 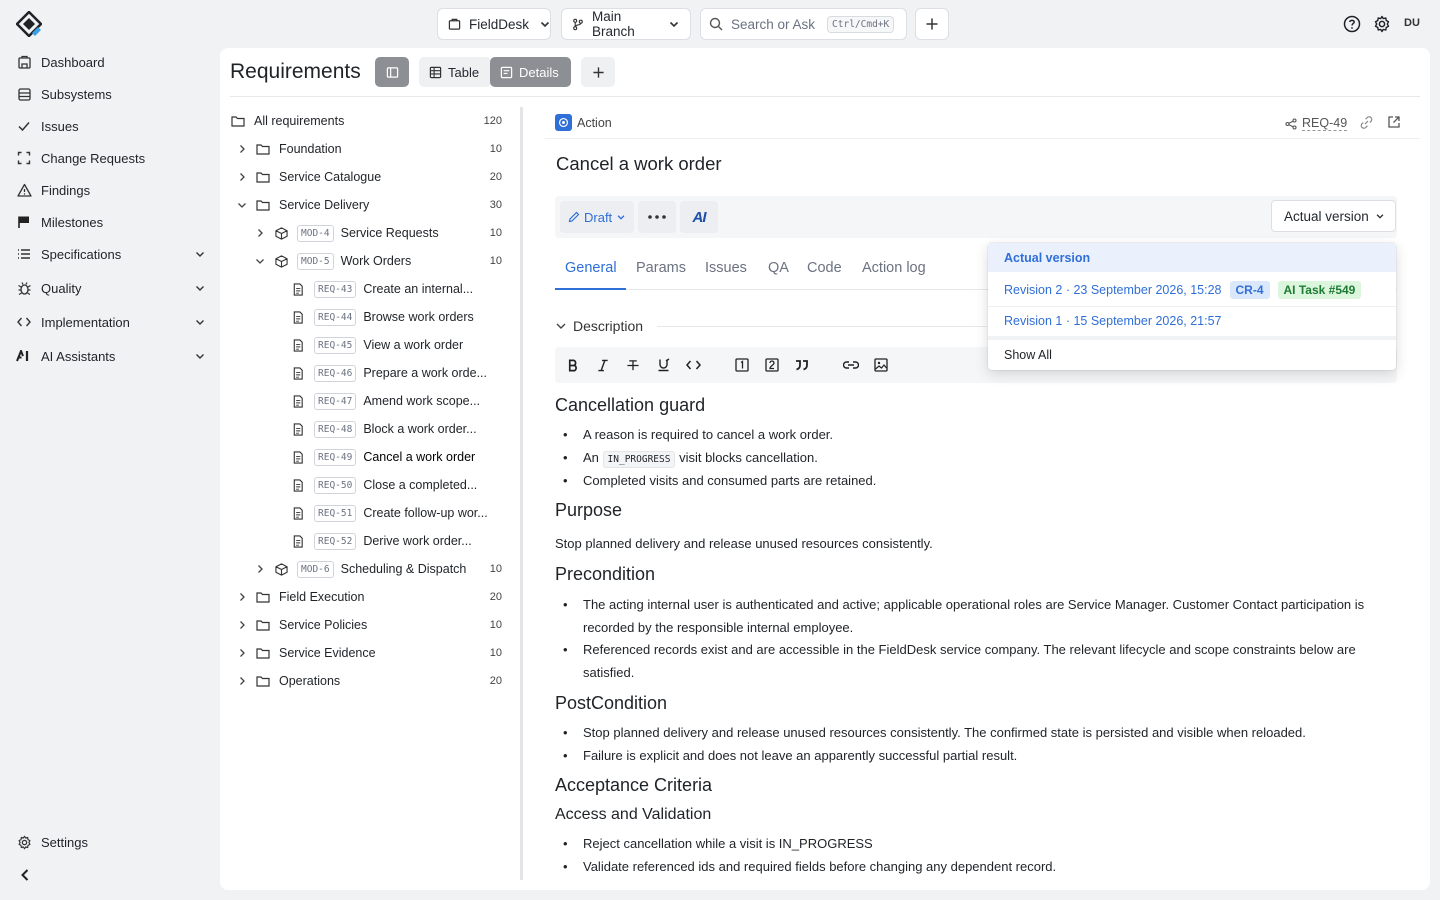 I want to click on toggle-tree-button, so click(x=392, y=72).